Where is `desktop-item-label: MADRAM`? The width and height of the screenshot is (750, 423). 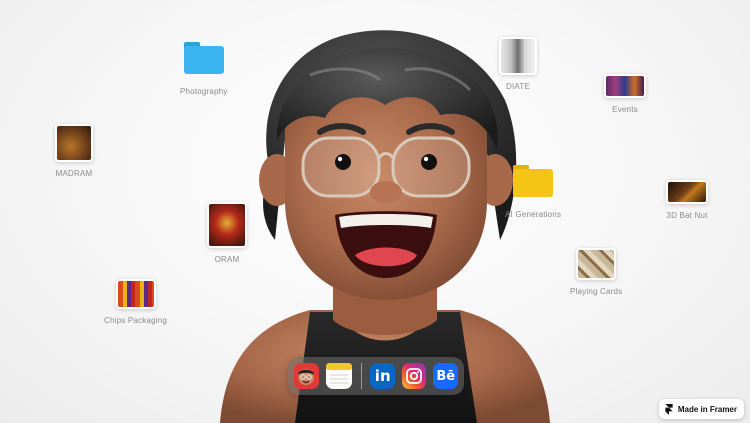
desktop-item-label: MADRAM is located at coordinates (74, 173).